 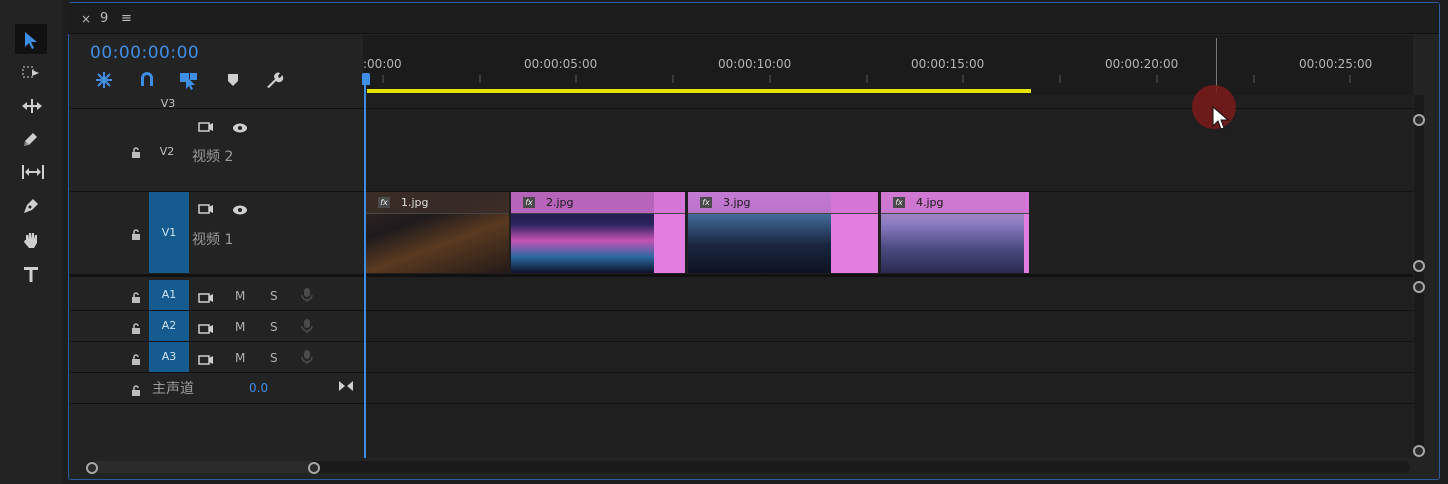 What do you see at coordinates (31, 105) in the screenshot?
I see `ripple-edit-tool-icon` at bounding box center [31, 105].